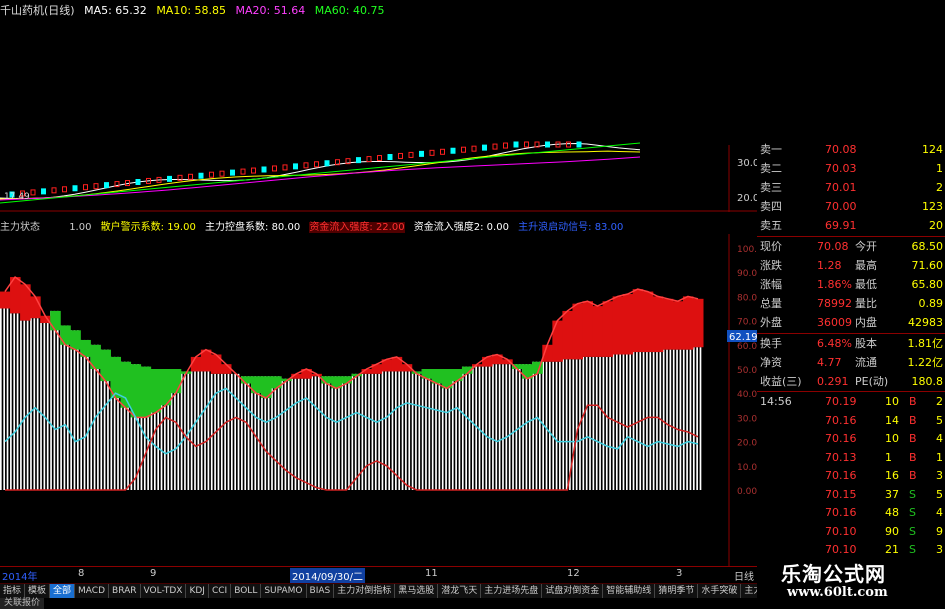 The height and width of the screenshot is (609, 945). Describe the element at coordinates (851, 457) in the screenshot. I see `trade-row: 70.13 1 B 1` at that location.